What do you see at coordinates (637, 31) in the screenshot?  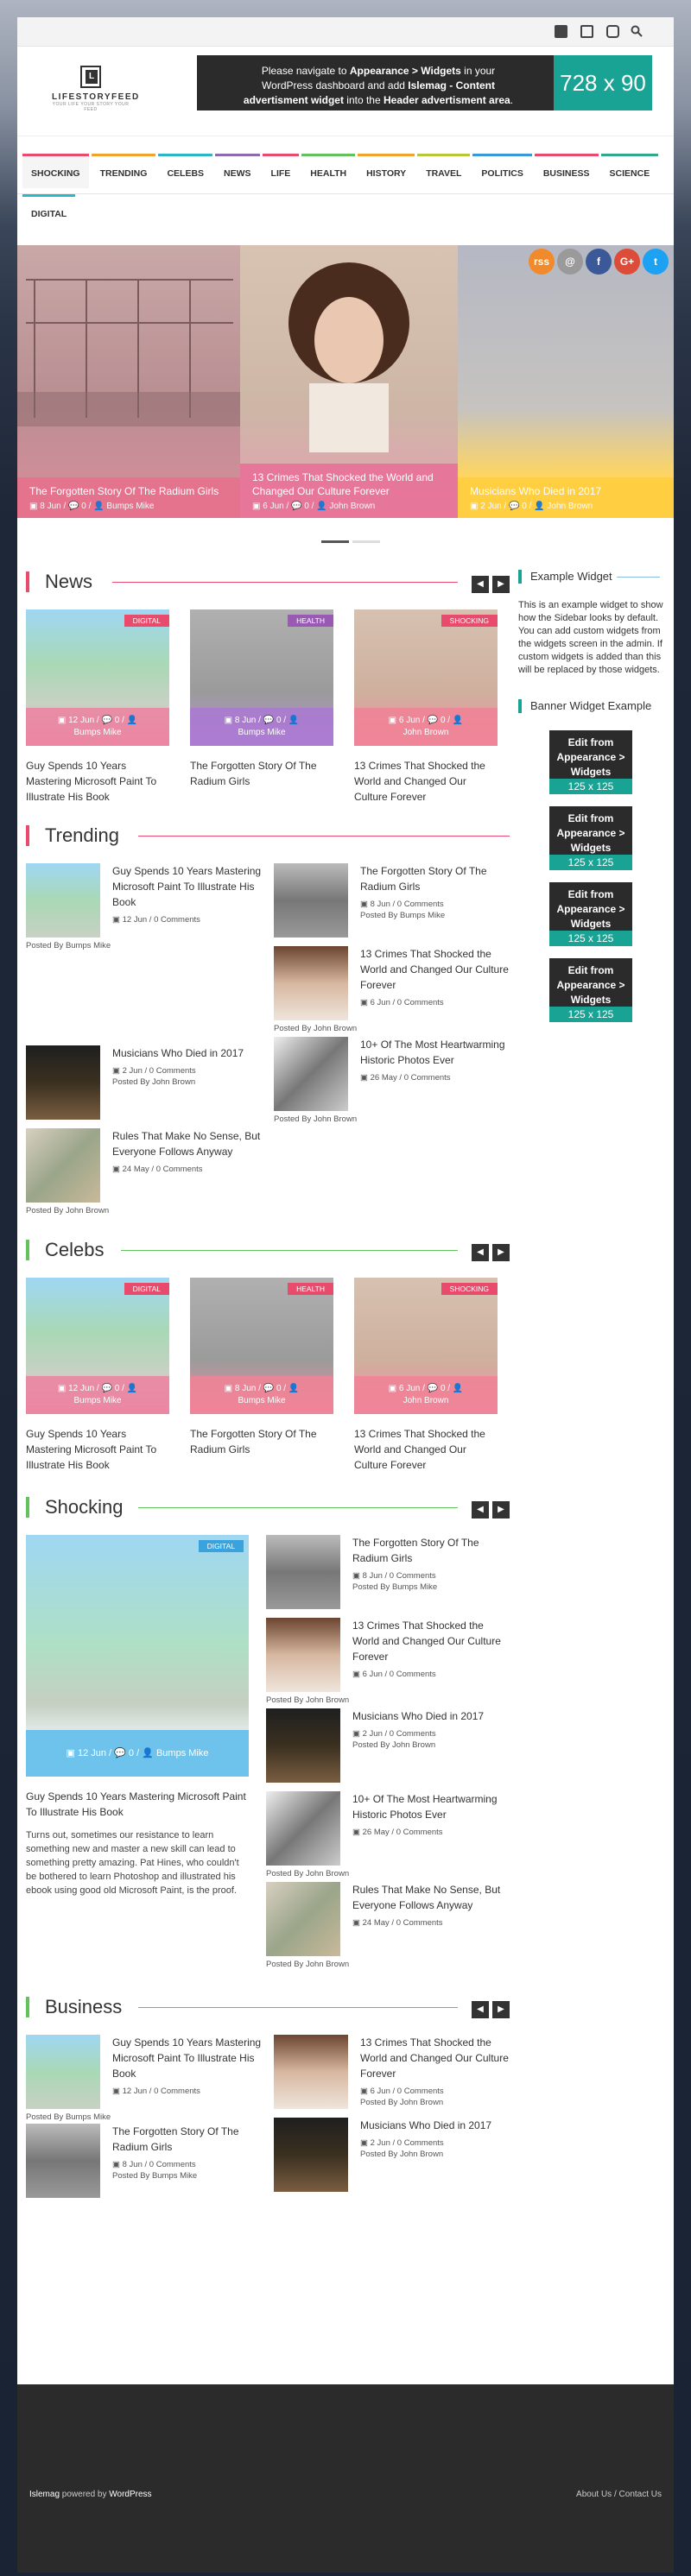 I see `search-icon` at bounding box center [637, 31].